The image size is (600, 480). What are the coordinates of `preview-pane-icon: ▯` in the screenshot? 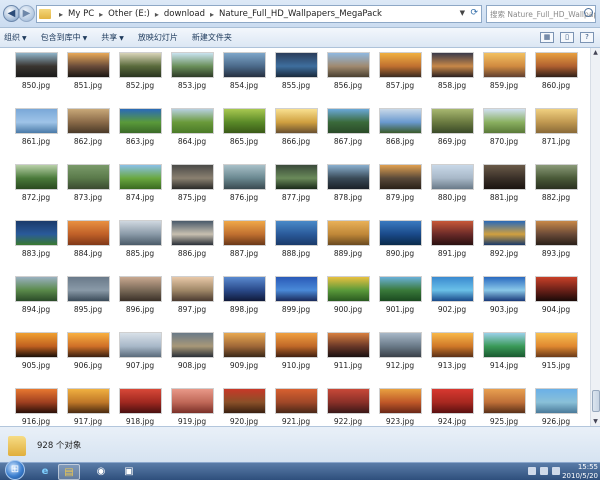 It's located at (567, 37).